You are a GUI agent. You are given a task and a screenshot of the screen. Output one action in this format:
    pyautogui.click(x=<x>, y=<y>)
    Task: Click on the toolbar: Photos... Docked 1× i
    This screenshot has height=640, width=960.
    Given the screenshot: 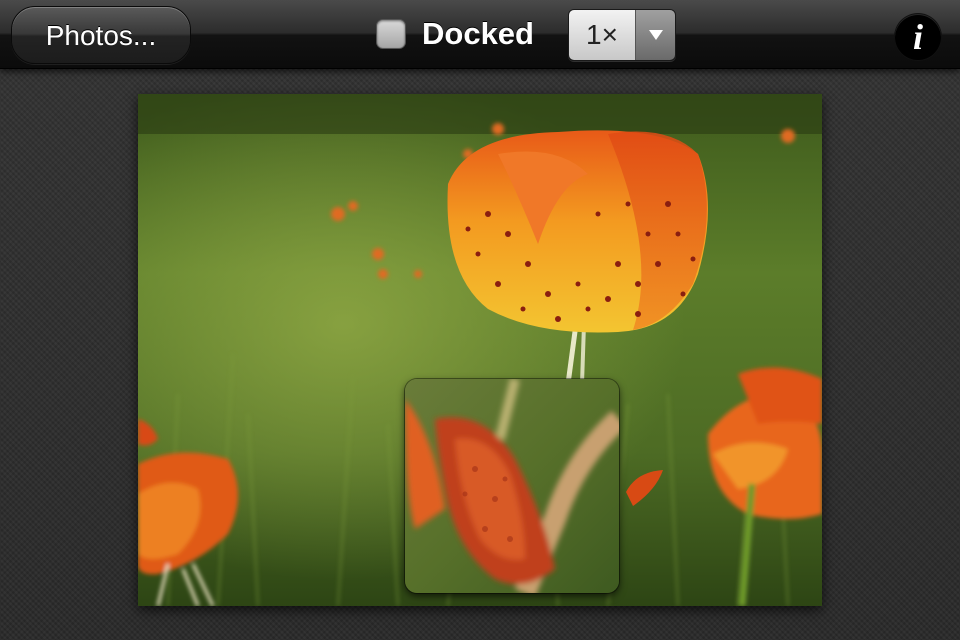 What is the action you would take?
    pyautogui.click(x=480, y=34)
    